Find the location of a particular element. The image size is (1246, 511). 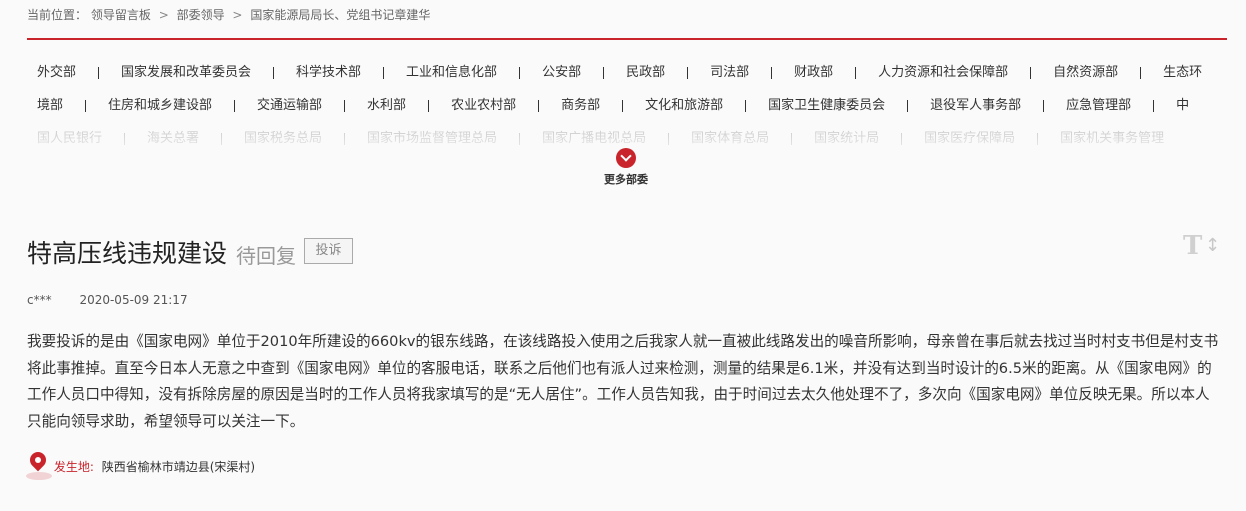

breadcrumb-item-current: 国家能源局局长、党组书记章建华 is located at coordinates (340, 15).